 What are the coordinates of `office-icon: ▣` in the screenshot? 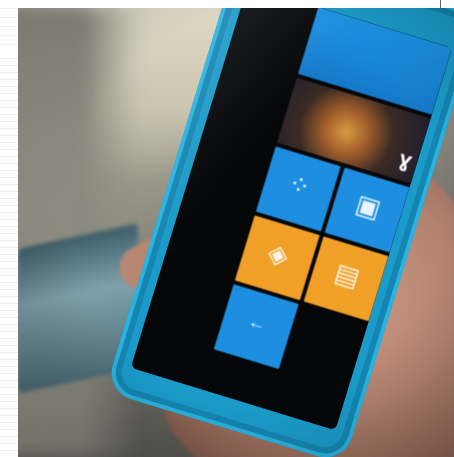 It's located at (368, 206).